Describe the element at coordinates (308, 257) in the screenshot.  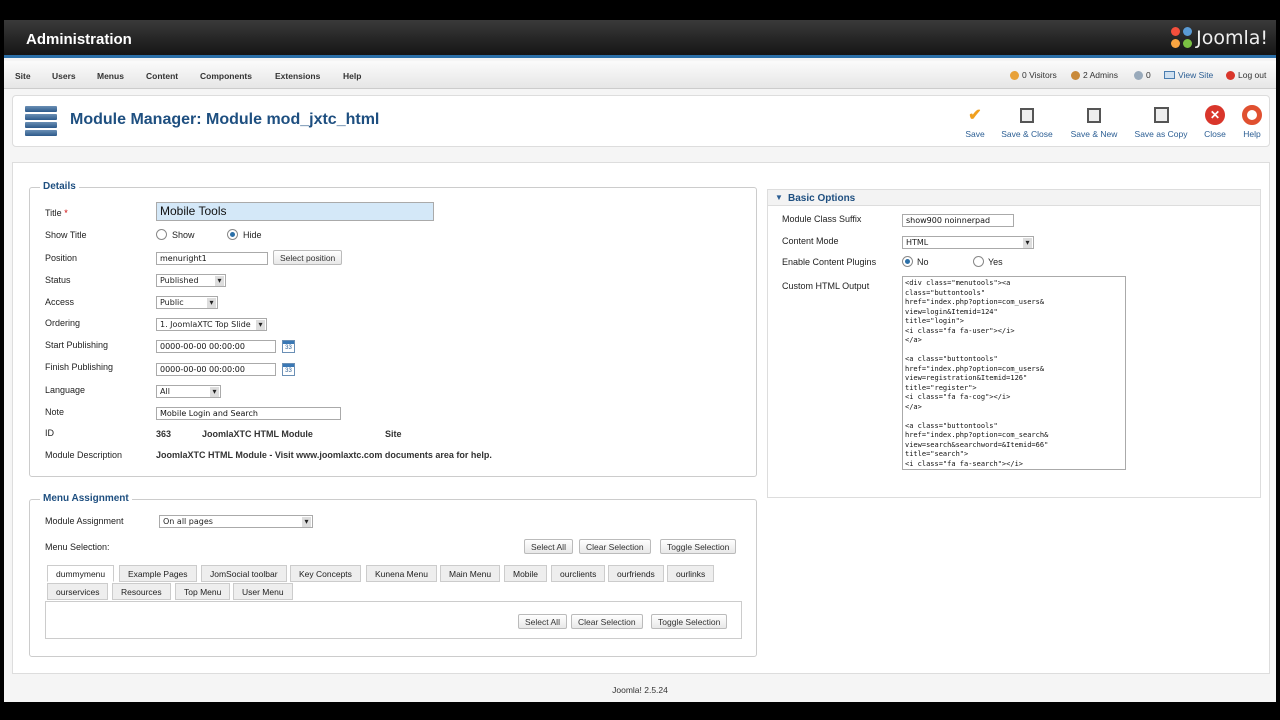
I see `select-position-button: Select position` at that location.